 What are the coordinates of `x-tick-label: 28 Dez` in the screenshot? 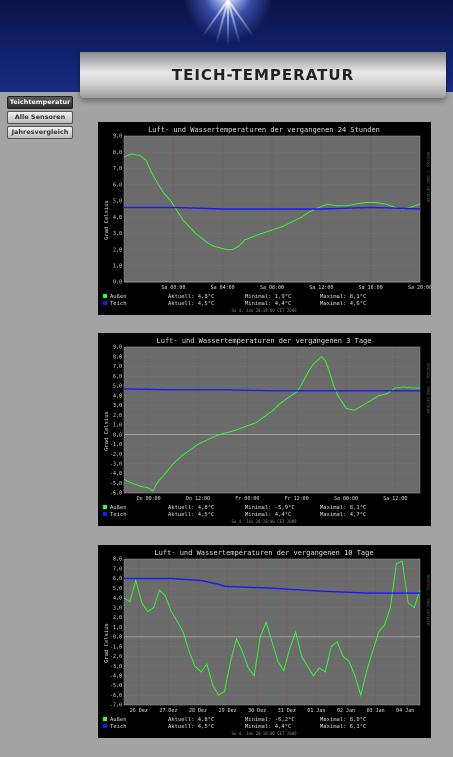 It's located at (198, 711).